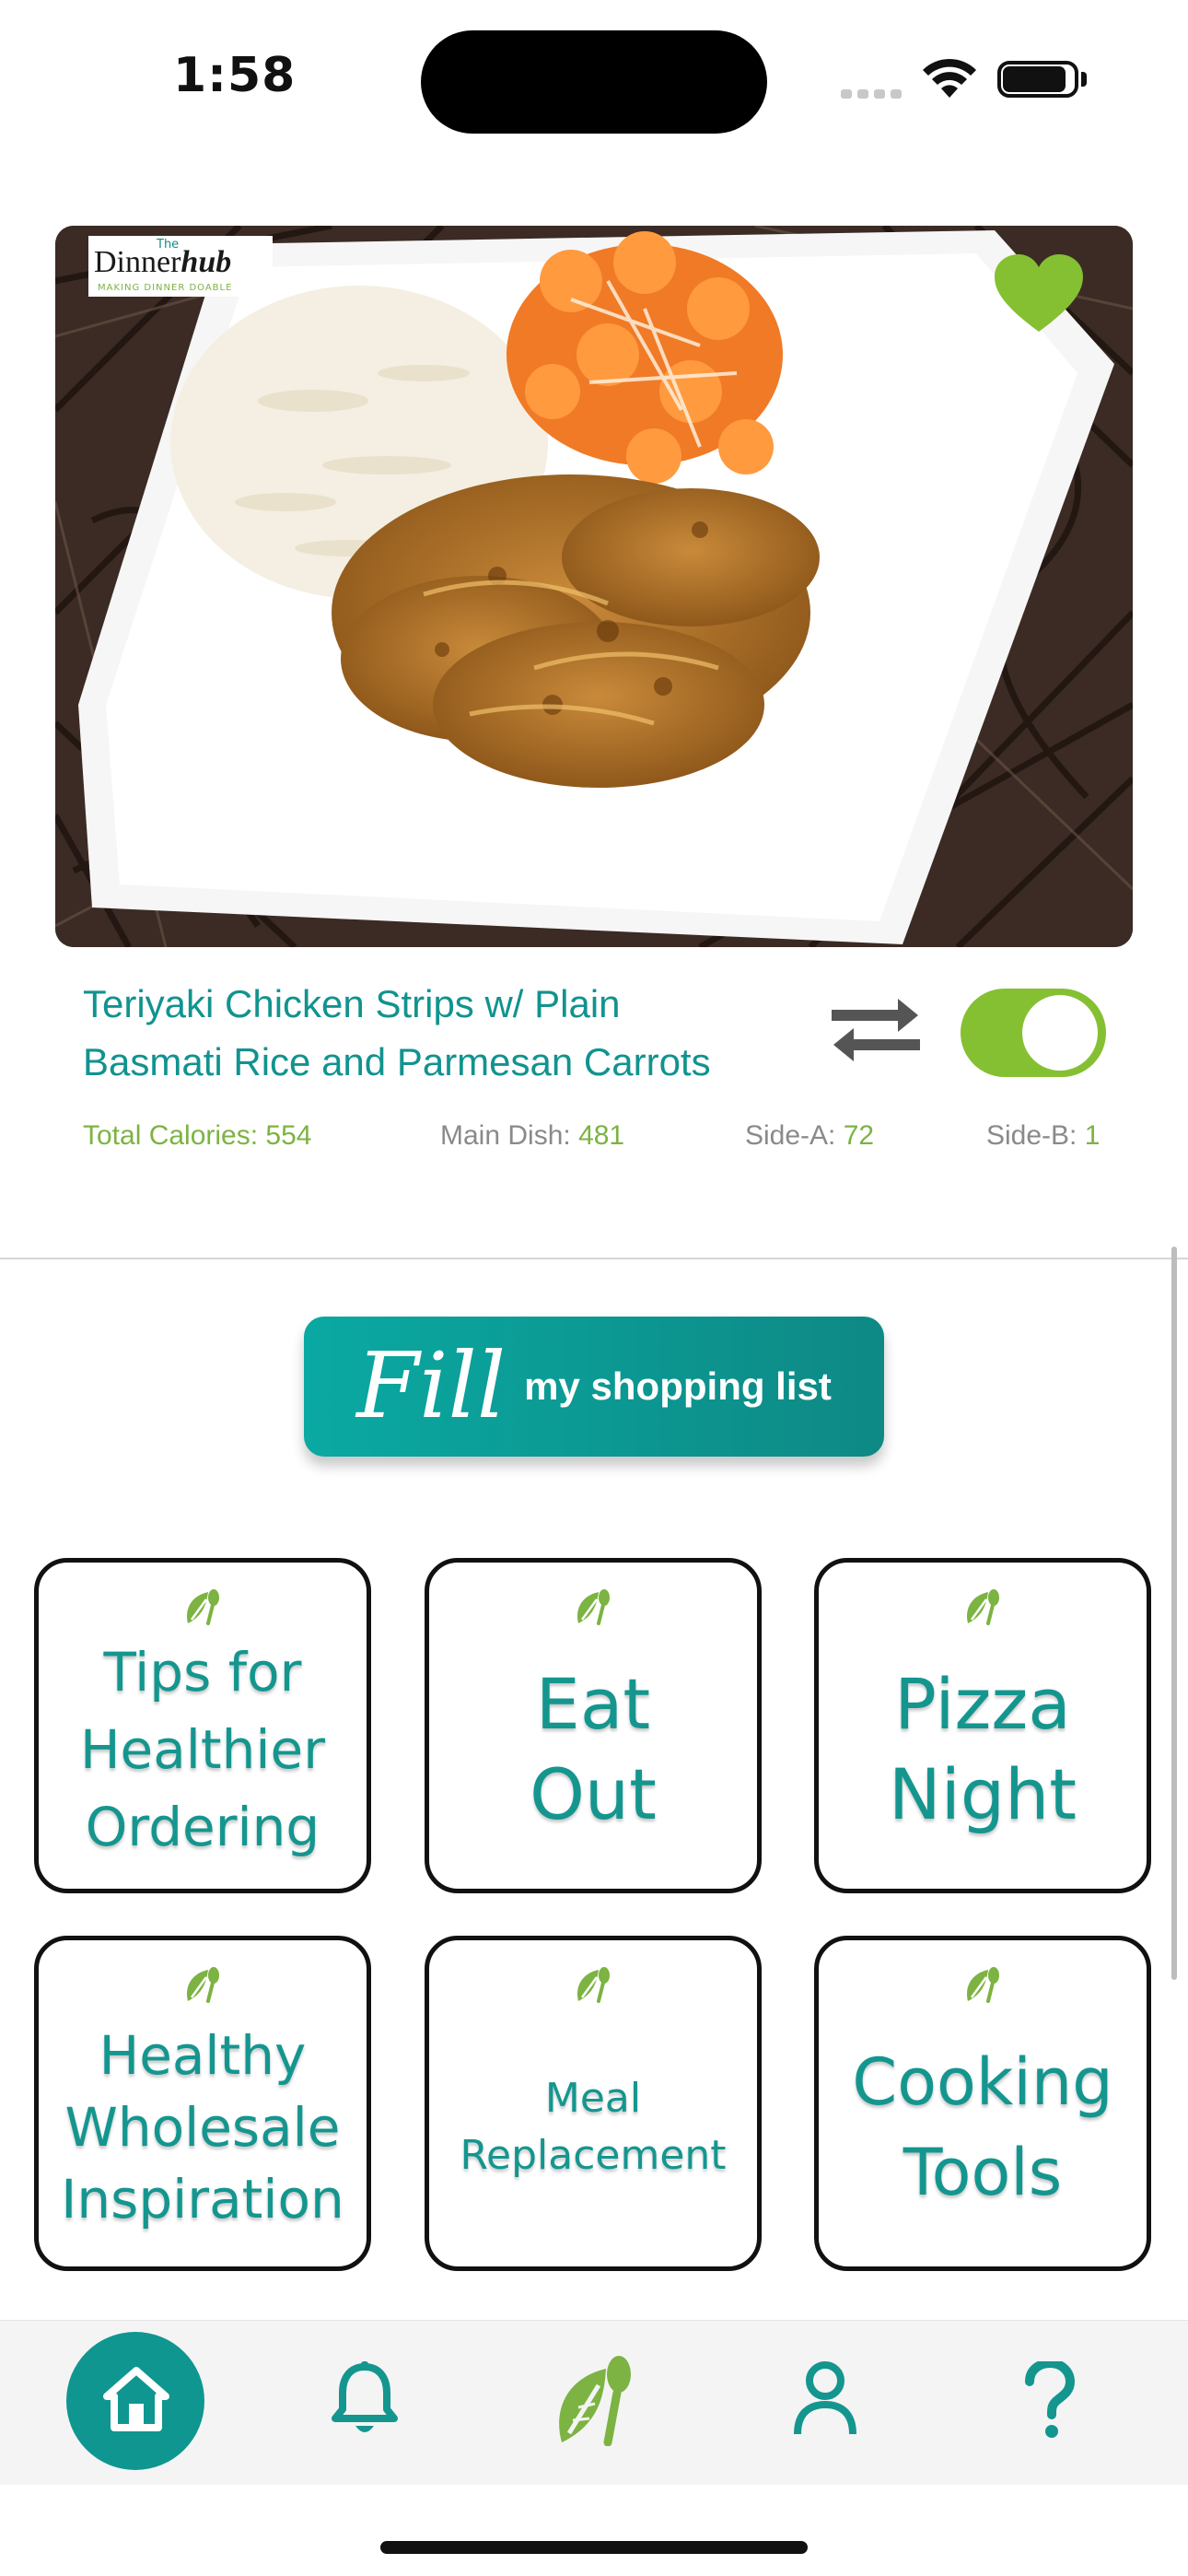 Image resolution: width=1188 pixels, height=2576 pixels. Describe the element at coordinates (810, 1136) in the screenshot. I see `side-a-calories: Side-A: 72` at that location.